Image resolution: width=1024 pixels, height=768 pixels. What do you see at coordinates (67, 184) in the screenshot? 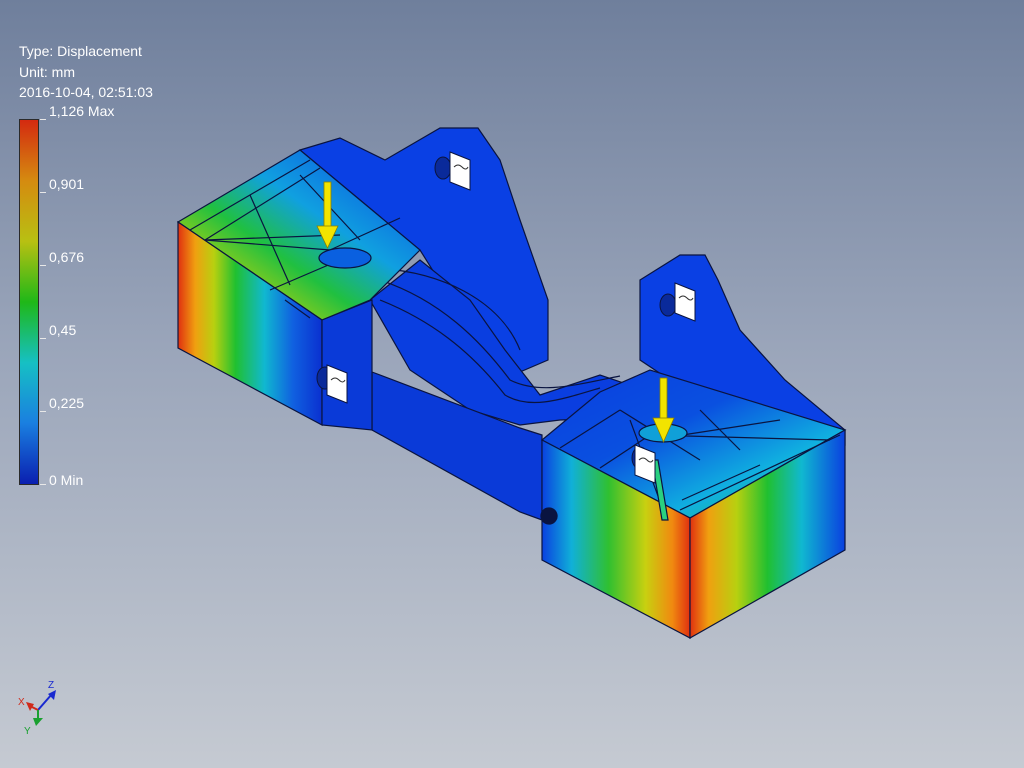
I see `scale-tick-label: 0,901` at bounding box center [67, 184].